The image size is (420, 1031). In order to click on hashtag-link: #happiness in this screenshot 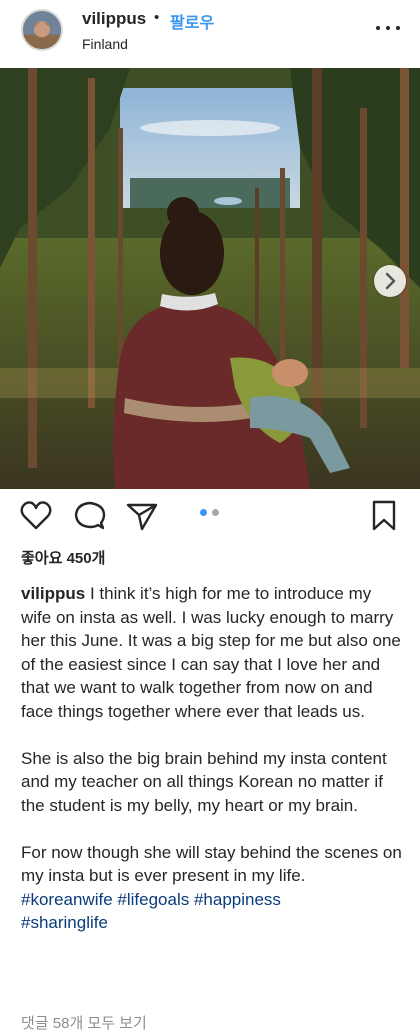, I will do `click(237, 899)`.